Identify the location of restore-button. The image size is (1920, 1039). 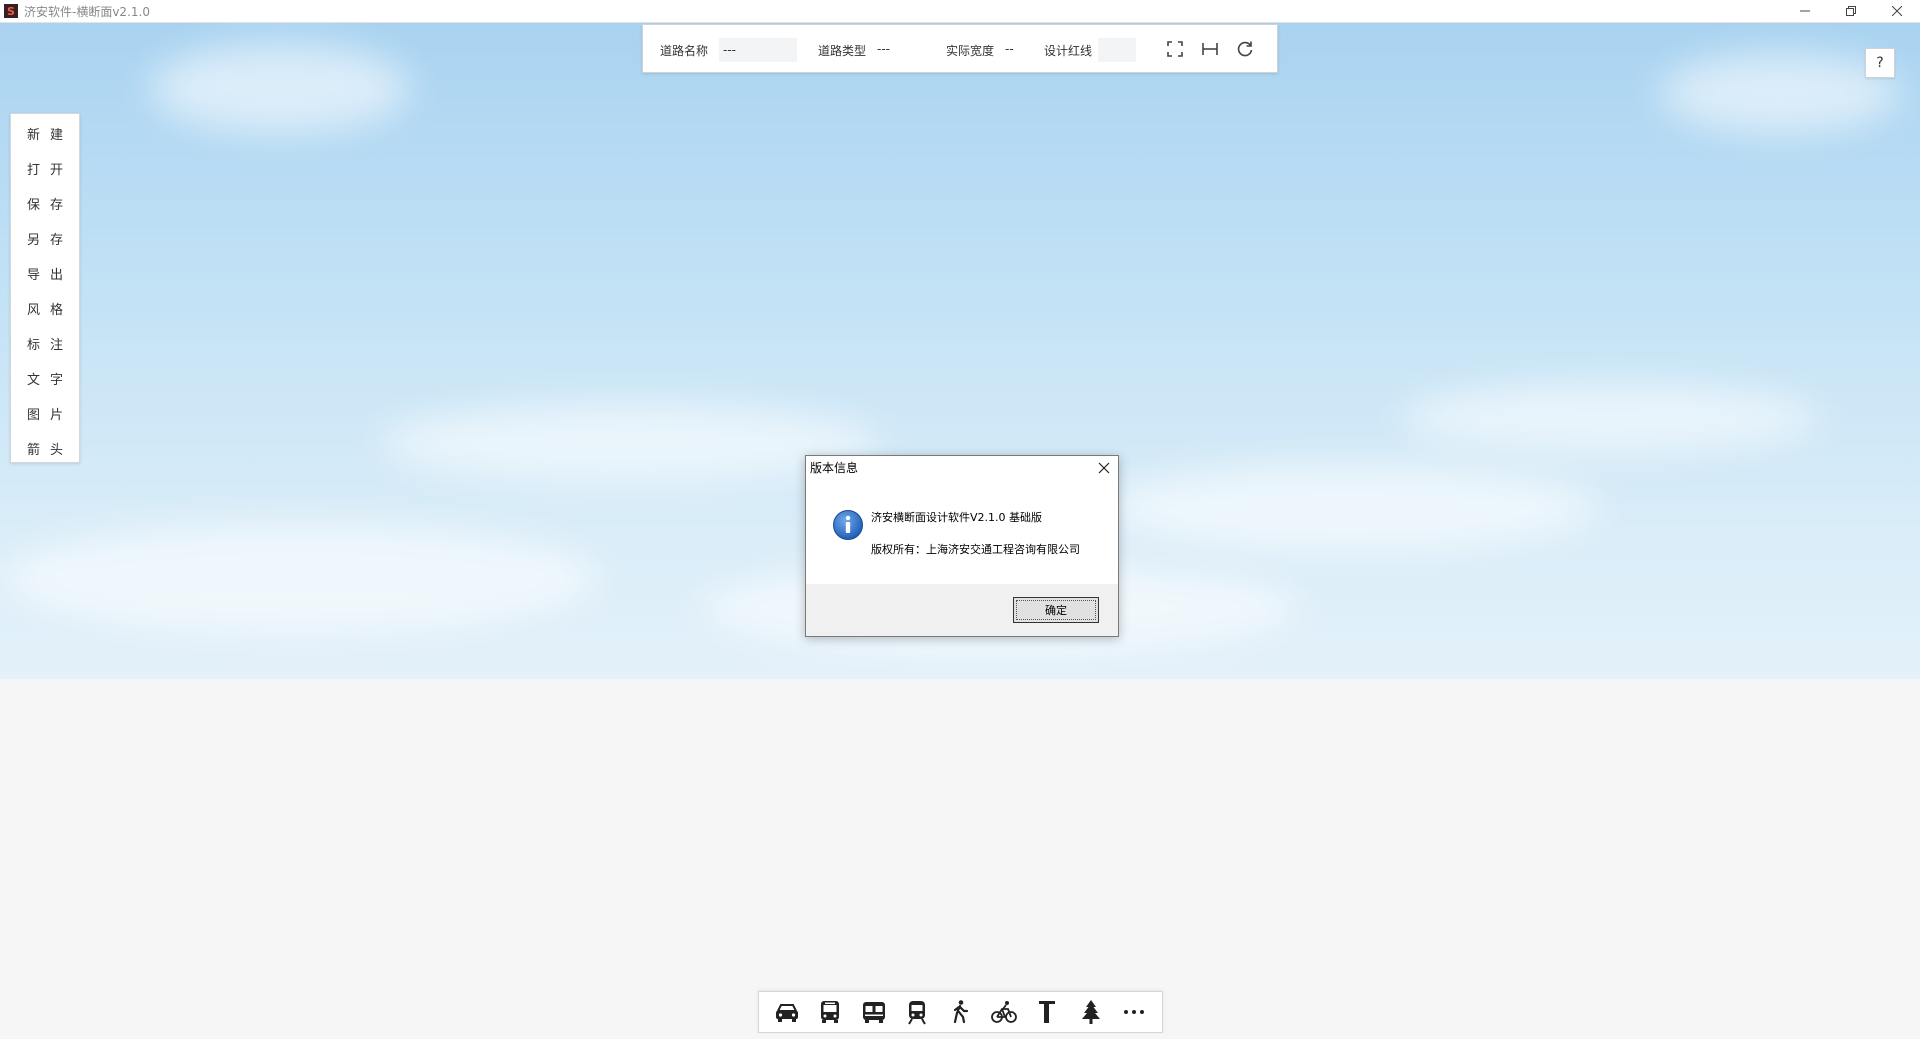
(1851, 11).